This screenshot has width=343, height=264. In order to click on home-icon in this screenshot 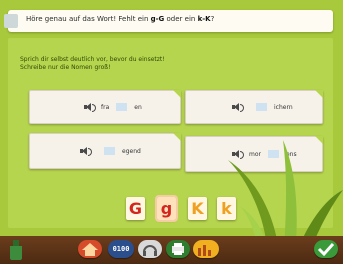, I will do `click(90, 249)`.